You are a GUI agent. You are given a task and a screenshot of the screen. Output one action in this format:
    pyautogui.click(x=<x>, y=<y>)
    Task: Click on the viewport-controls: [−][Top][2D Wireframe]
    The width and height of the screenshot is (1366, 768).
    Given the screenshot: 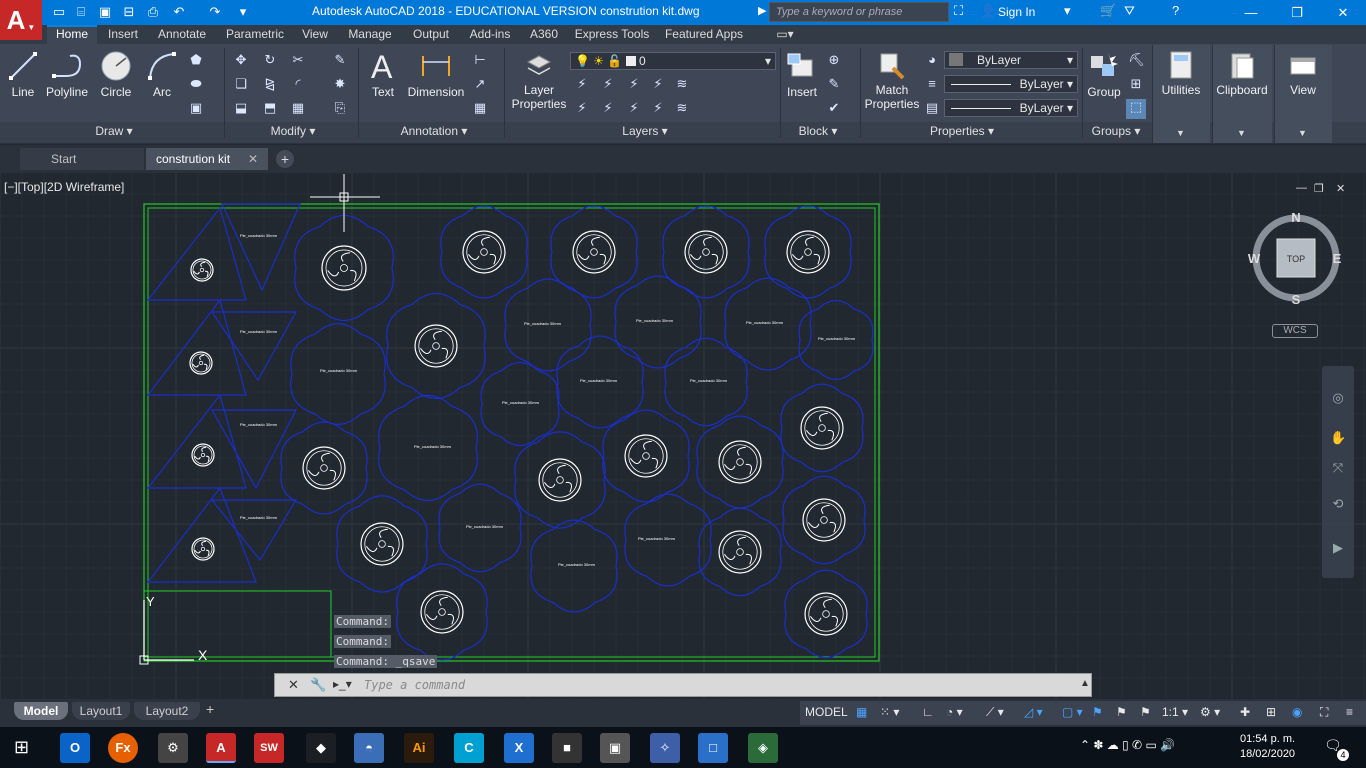 What is the action you would take?
    pyautogui.click(x=64, y=187)
    